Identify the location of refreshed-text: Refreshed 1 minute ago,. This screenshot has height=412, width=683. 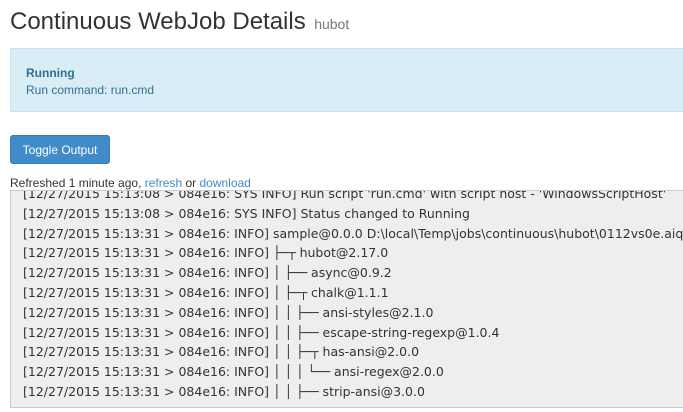
(76, 183).